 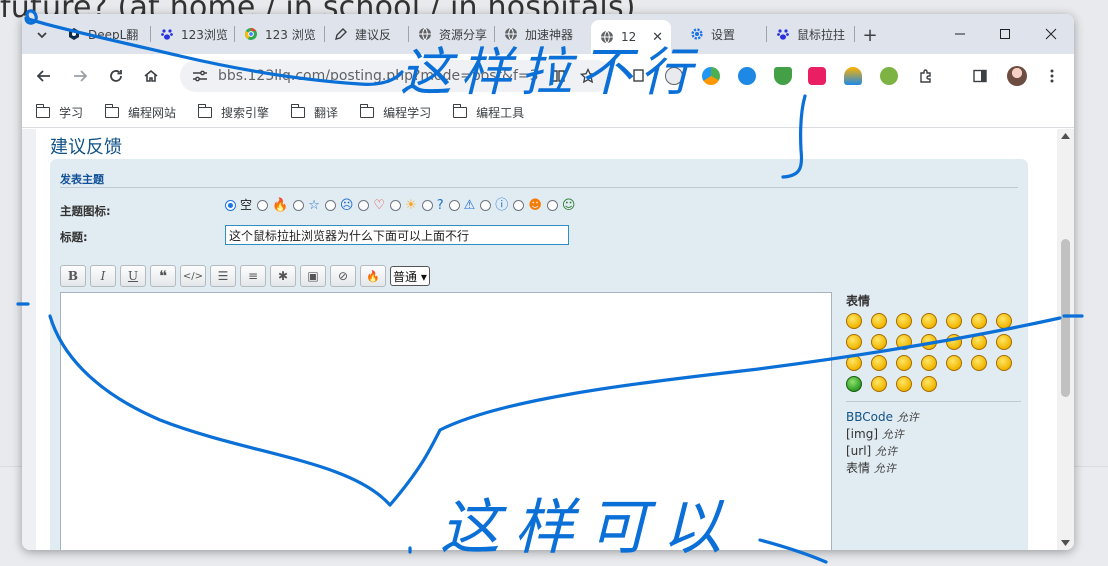 I want to click on bookmark-folder: 翻译, so click(x=314, y=112).